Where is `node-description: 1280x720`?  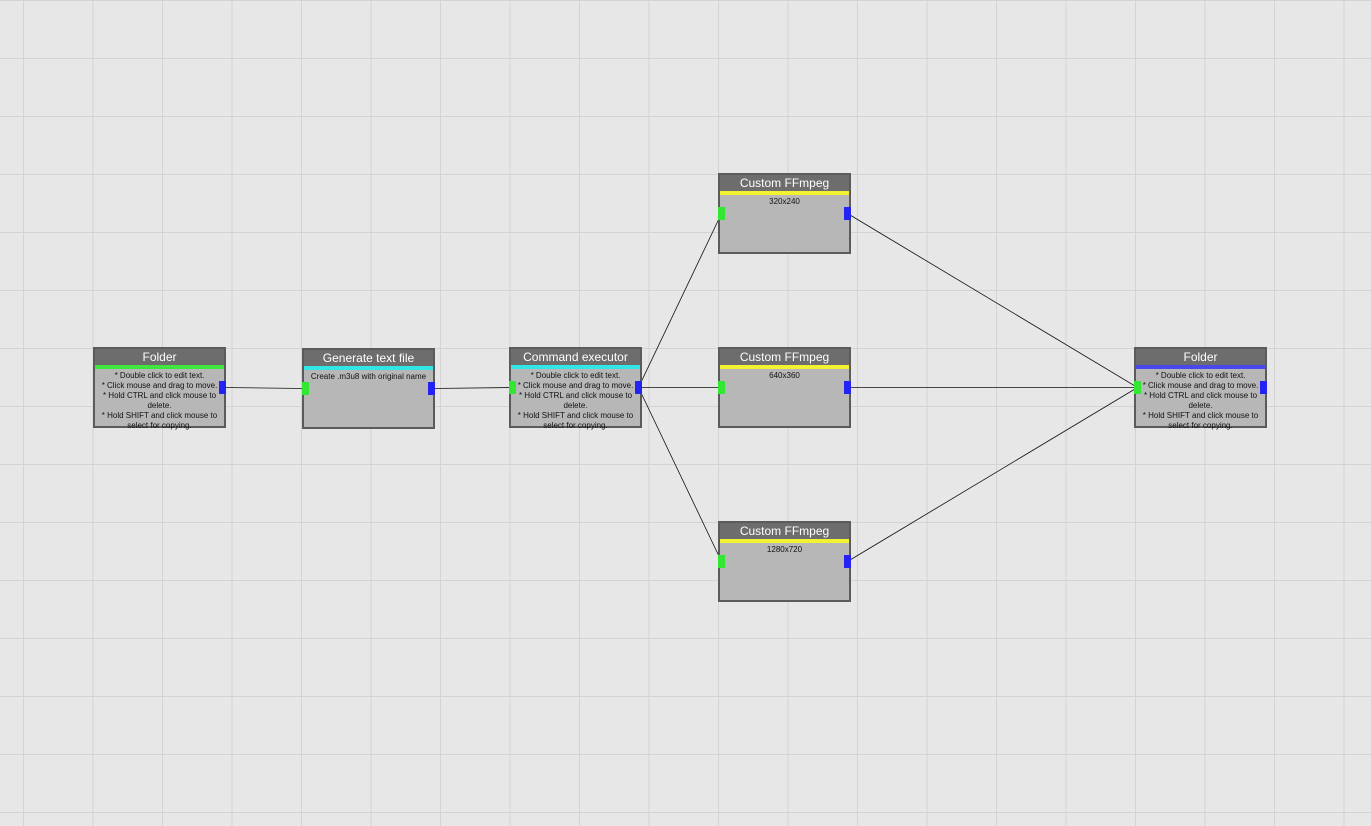
node-description: 1280x720 is located at coordinates (784, 549).